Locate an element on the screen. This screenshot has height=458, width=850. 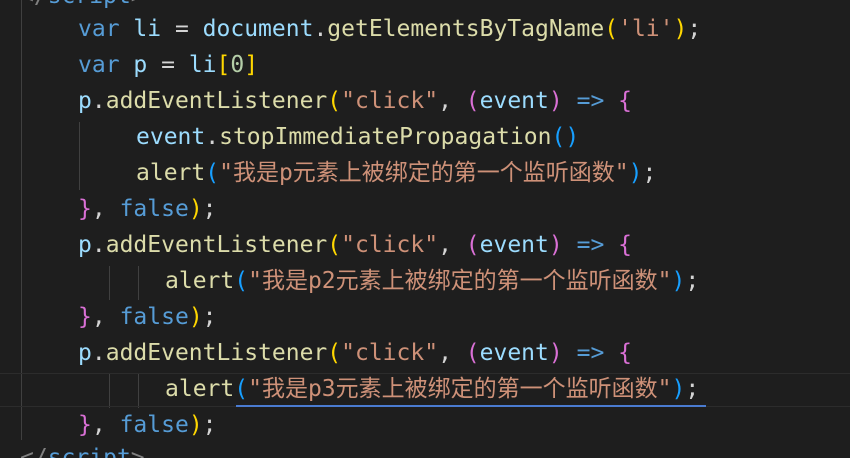
code-line: var p = li[0] is located at coordinates (168, 65).